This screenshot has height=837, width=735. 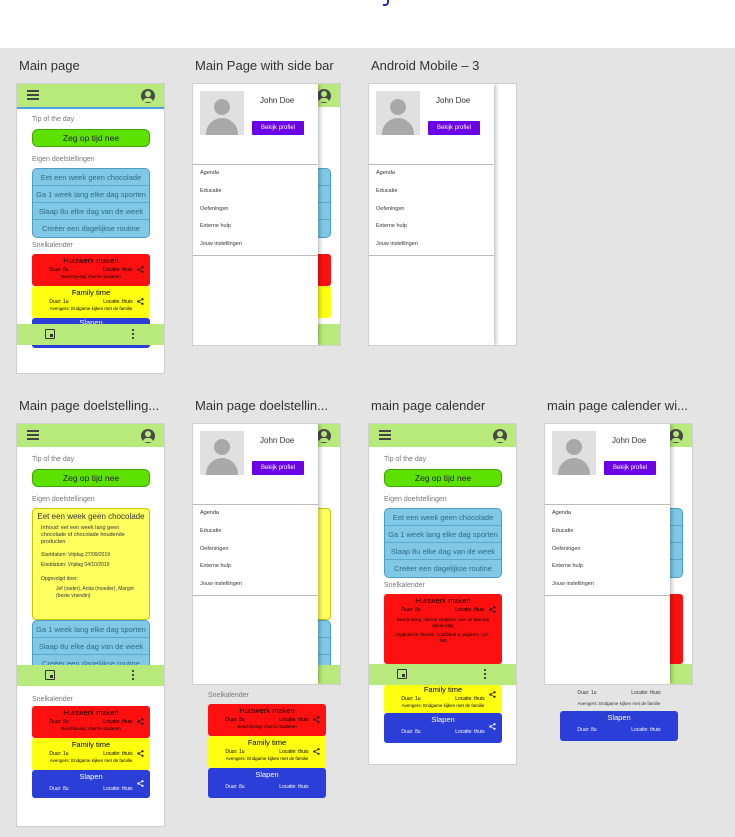 What do you see at coordinates (619, 703) in the screenshot?
I see `event-description: Avengers: Endgame kijken met de familie` at bounding box center [619, 703].